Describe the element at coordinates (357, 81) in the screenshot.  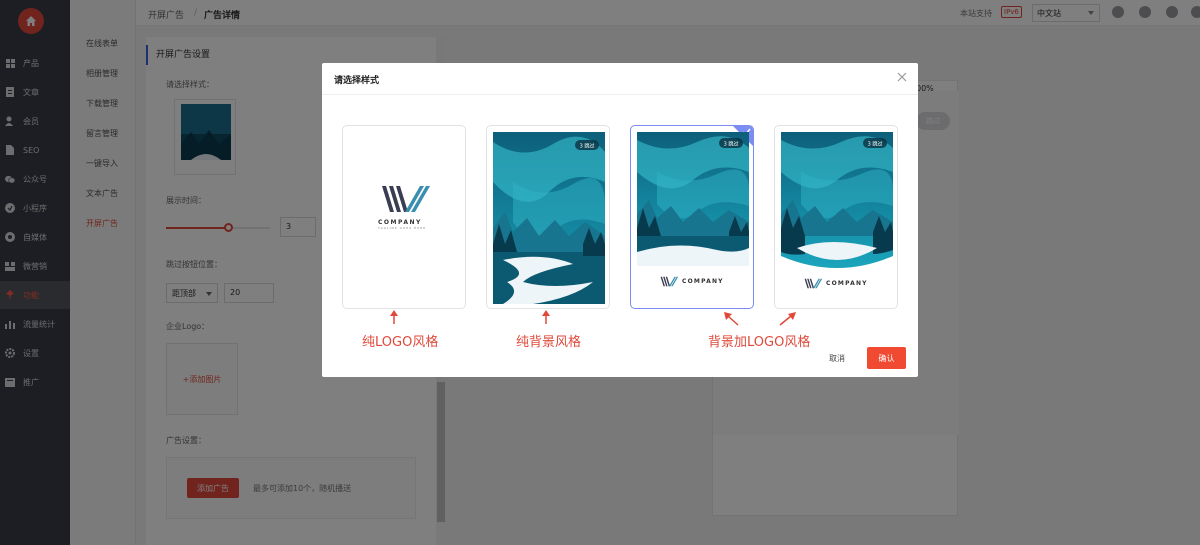
I see `modal-title: 请选择样式` at that location.